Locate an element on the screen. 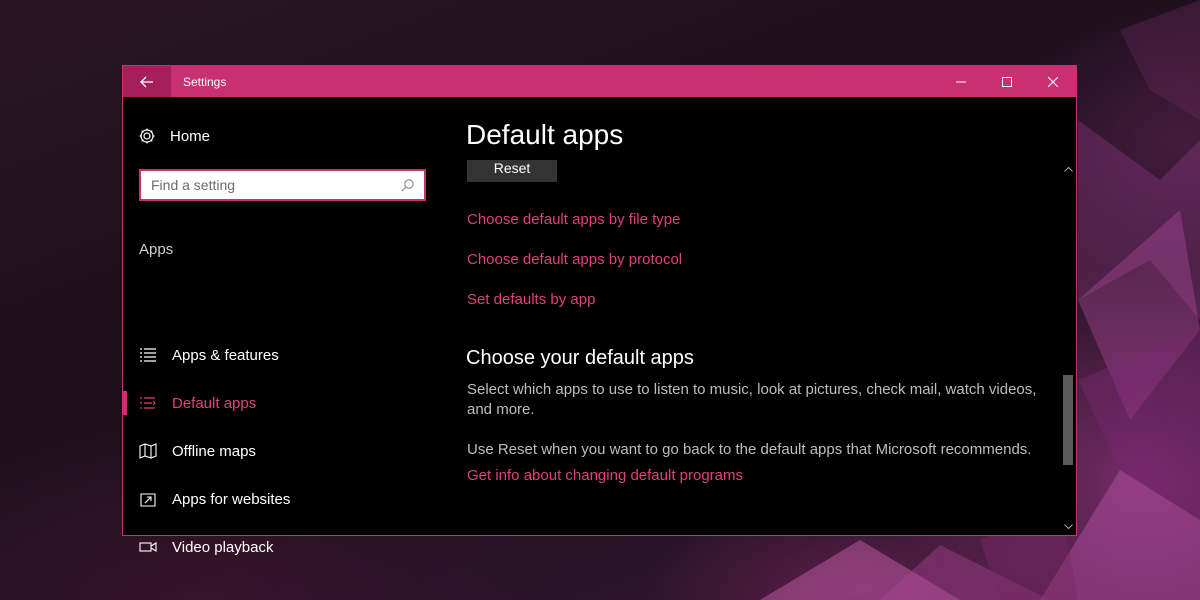 The width and height of the screenshot is (1200, 600). gear-icon is located at coordinates (147, 136).